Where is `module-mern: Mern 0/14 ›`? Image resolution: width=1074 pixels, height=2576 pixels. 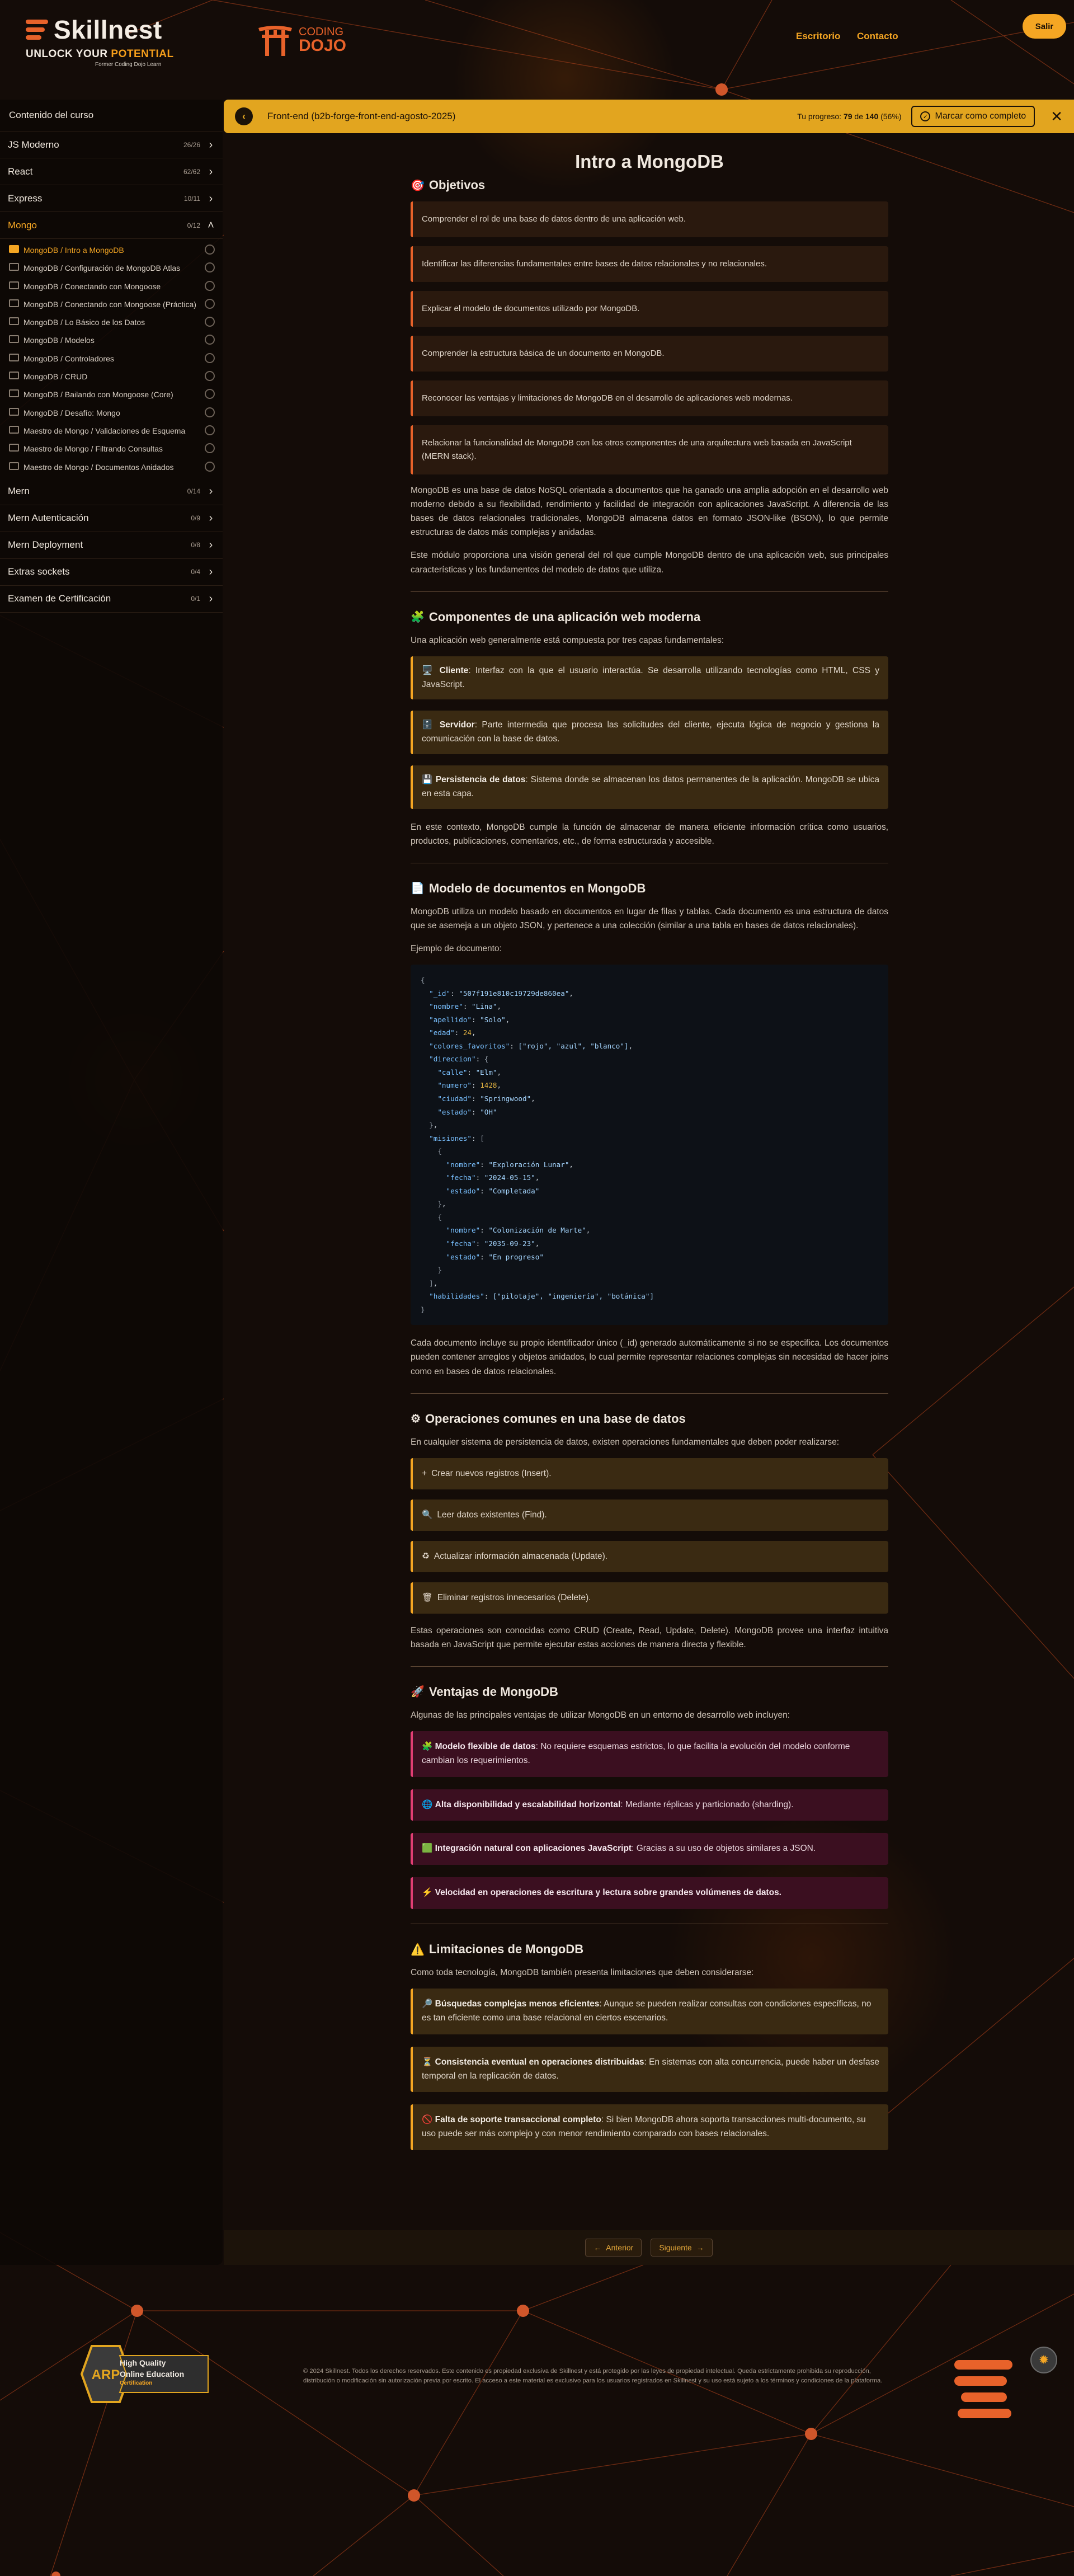 module-mern: Mern 0/14 › is located at coordinates (111, 491).